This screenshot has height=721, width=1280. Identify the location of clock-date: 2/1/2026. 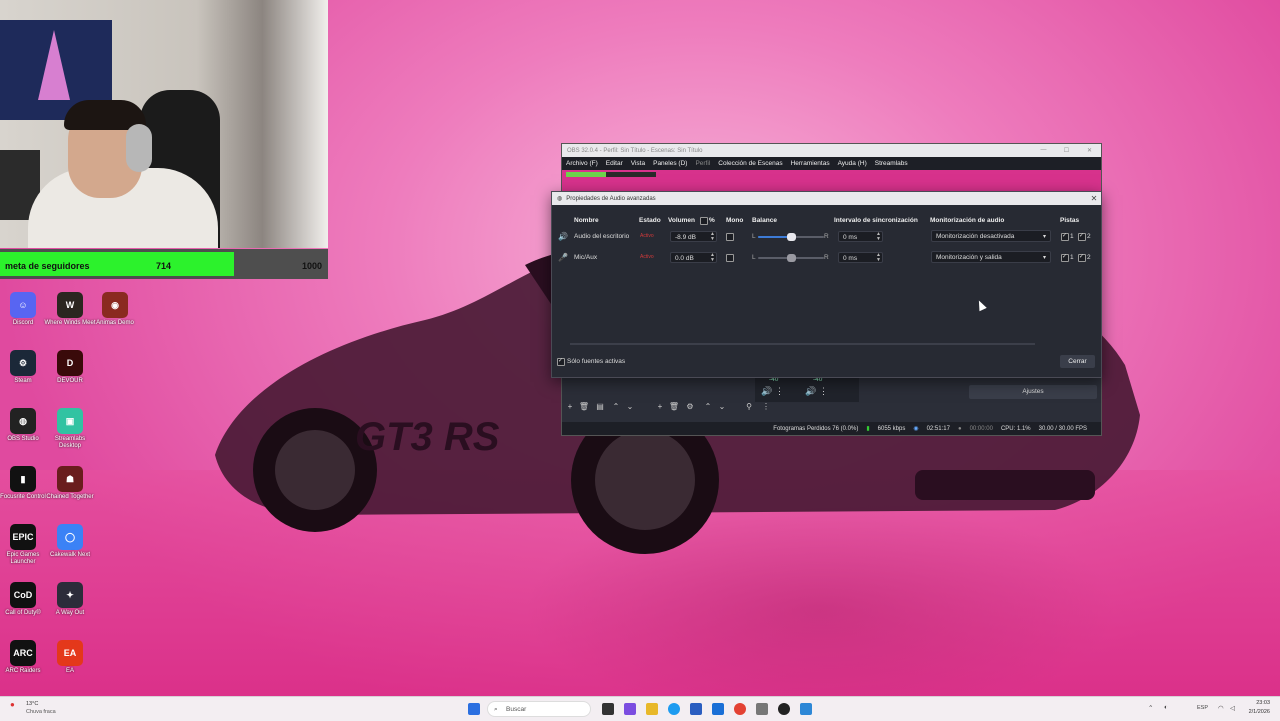
(1255, 712).